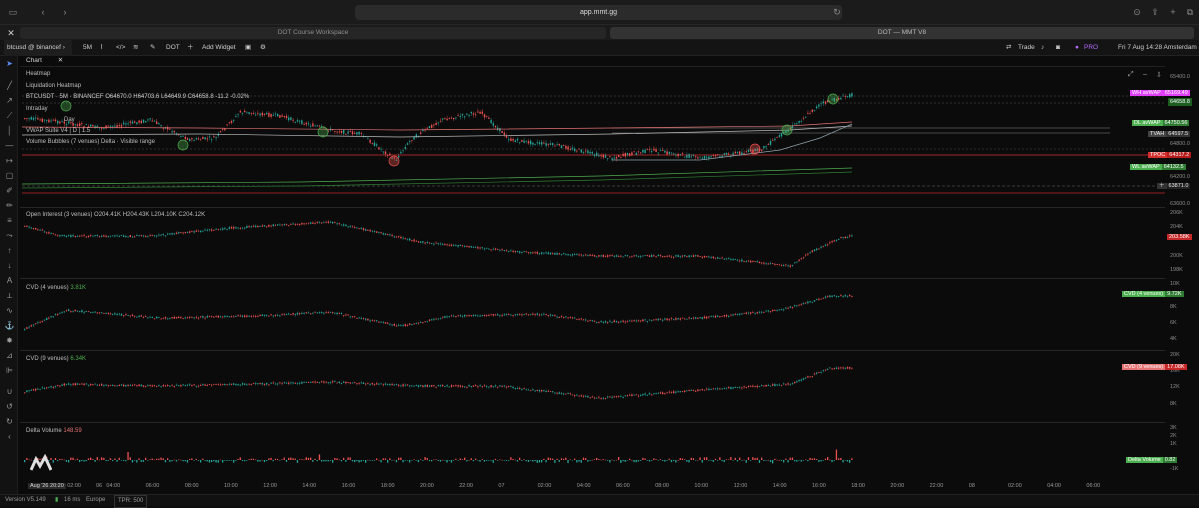 Image resolution: width=1199 pixels, height=508 pixels. I want to click on cvd9-label: CVD (9 venues) 6.34K, so click(56, 359).